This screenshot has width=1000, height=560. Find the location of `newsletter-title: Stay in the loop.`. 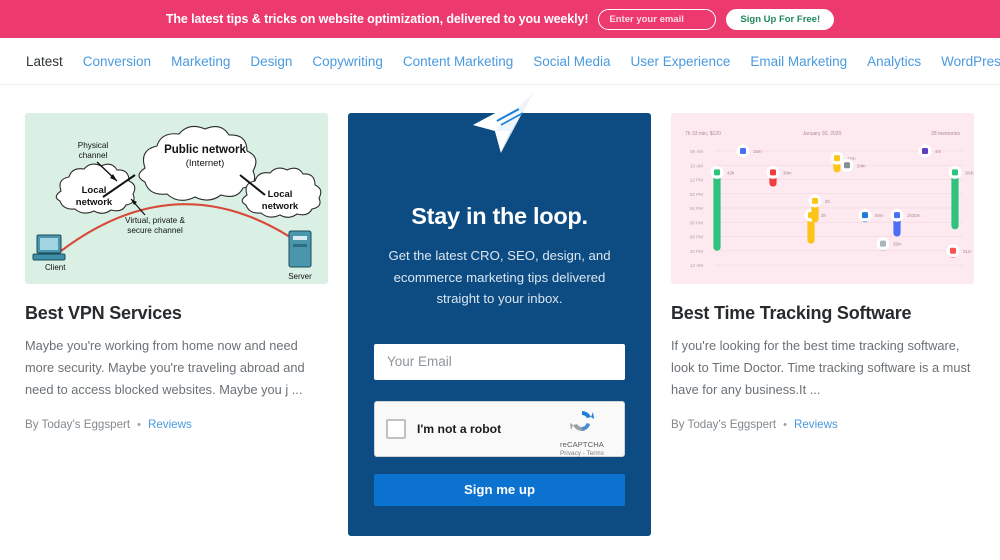

newsletter-title: Stay in the loop. is located at coordinates (499, 216).